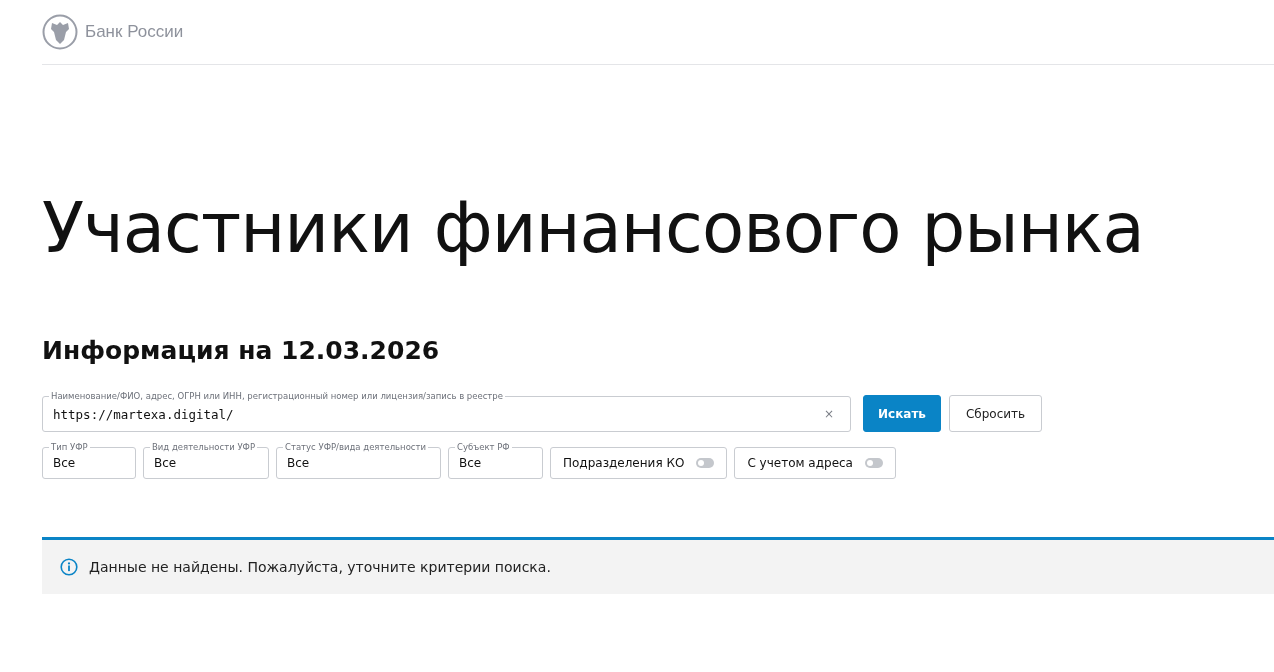 This screenshot has width=1274, height=672. I want to click on field-label: Вид деятельности УФР, so click(203, 447).